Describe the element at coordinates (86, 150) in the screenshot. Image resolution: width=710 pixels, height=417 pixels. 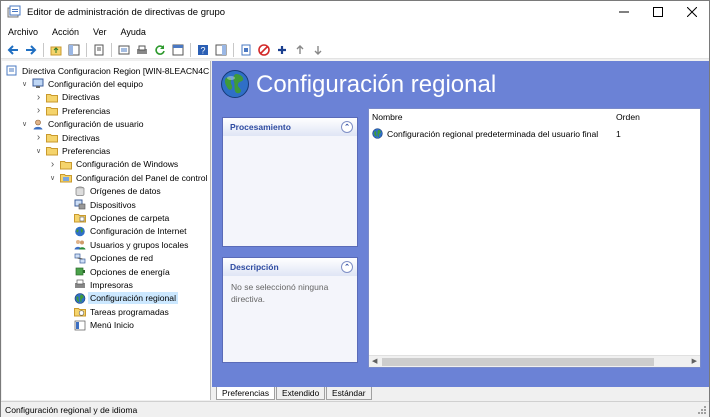
I see `tree-node-label: Preferencias` at that location.